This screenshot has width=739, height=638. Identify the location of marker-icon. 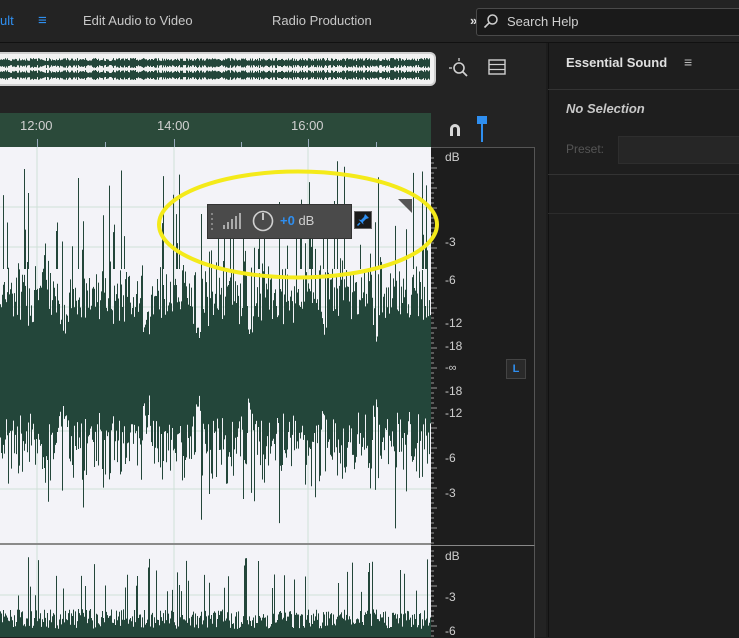
(482, 129).